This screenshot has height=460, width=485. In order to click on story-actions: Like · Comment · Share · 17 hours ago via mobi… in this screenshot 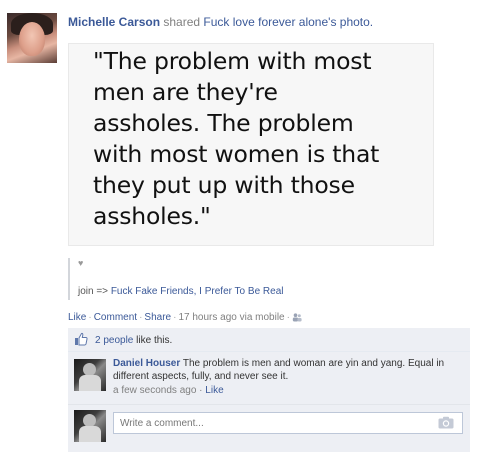, I will do `click(185, 317)`.